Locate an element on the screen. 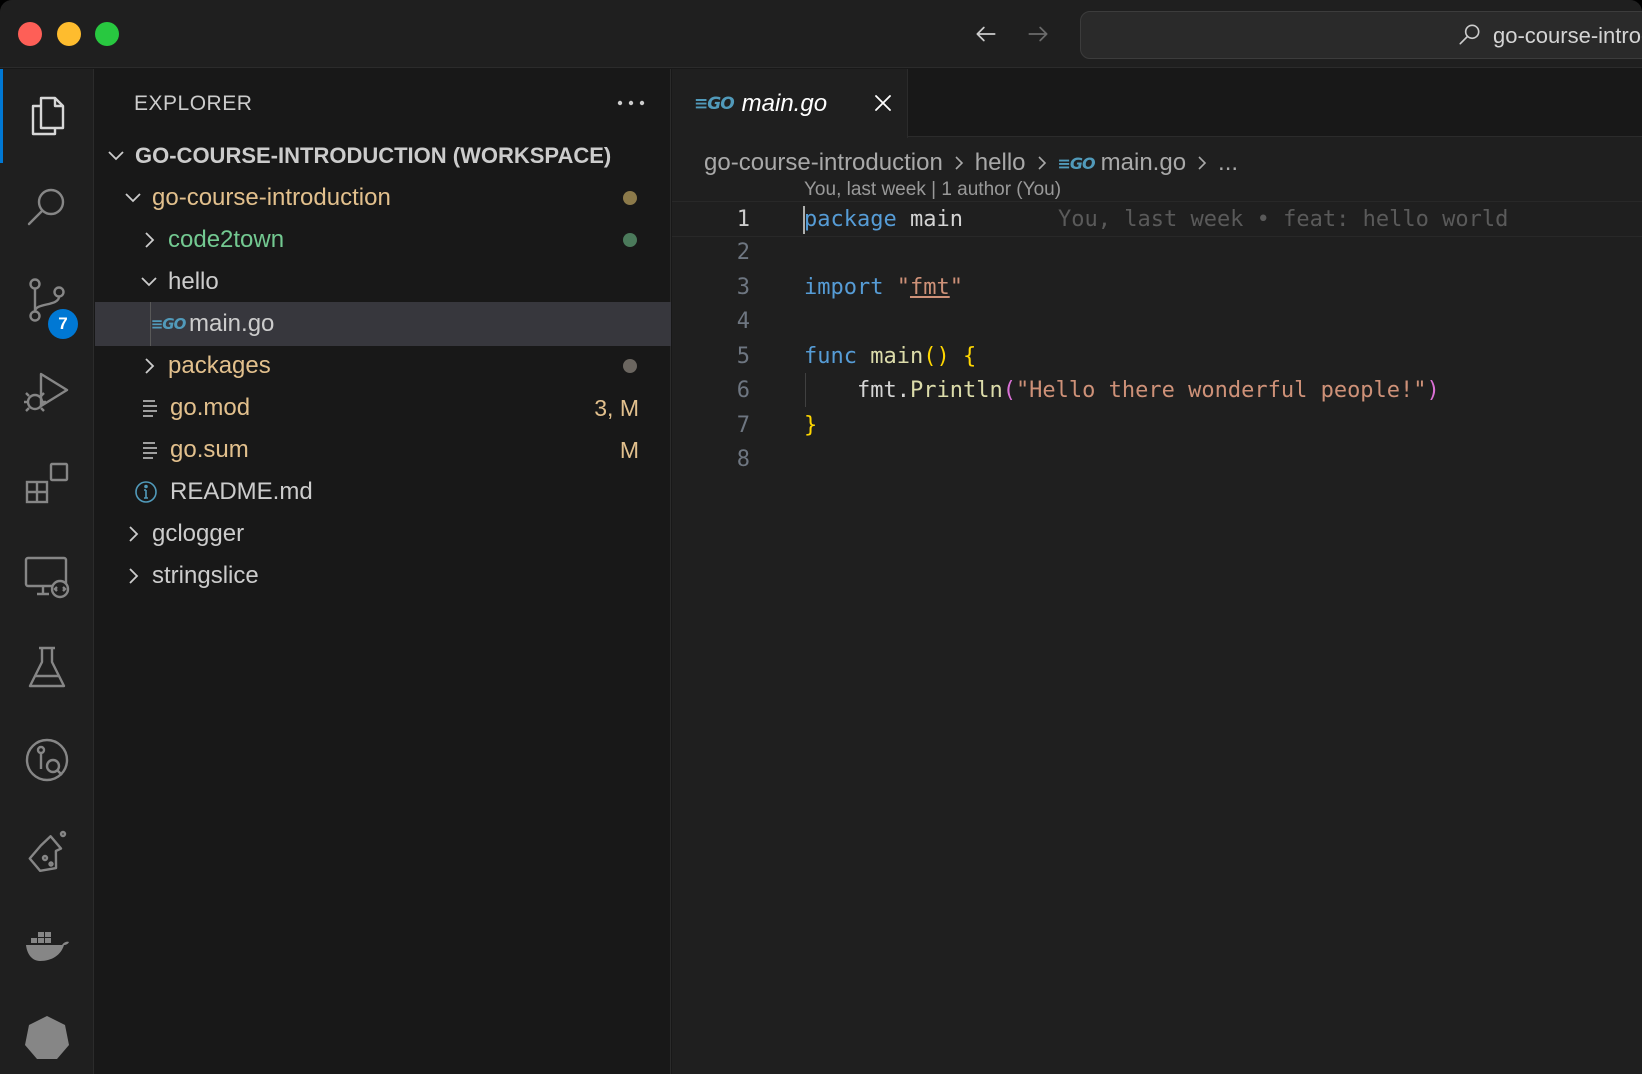  tree-item-go-mod: go.mod 3, M is located at coordinates (383, 408).